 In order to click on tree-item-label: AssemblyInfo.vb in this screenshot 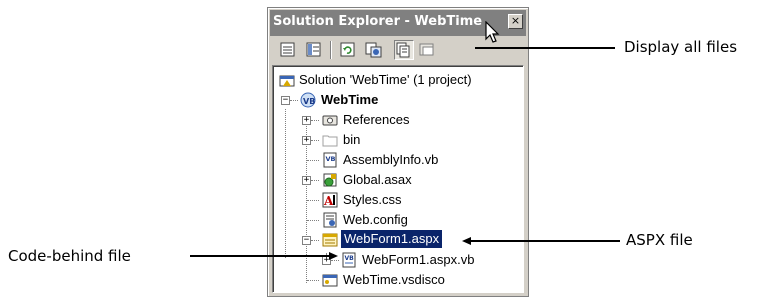, I will do `click(391, 159)`.